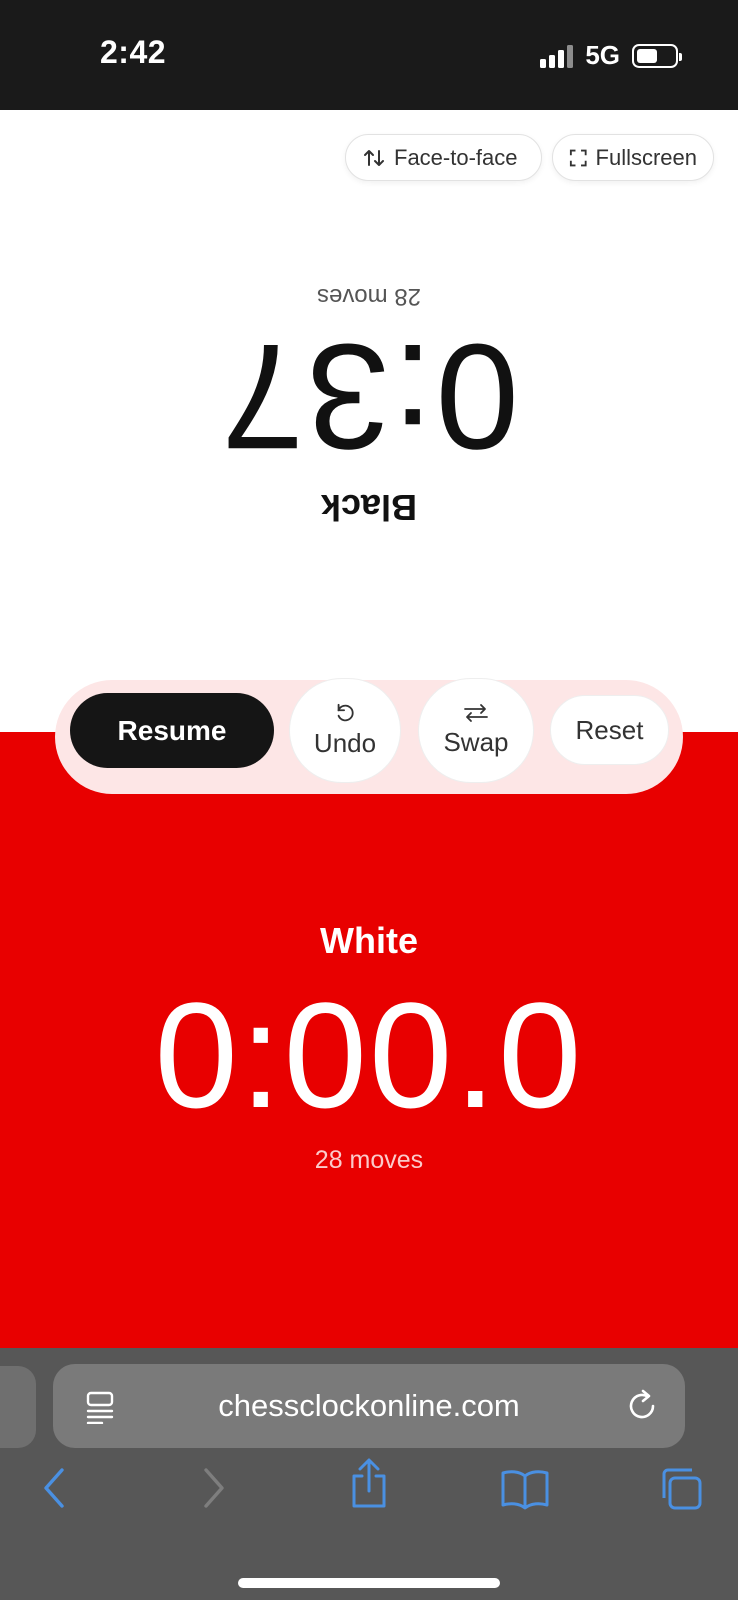 The height and width of the screenshot is (1600, 738). What do you see at coordinates (456, 157) in the screenshot?
I see `face-to-face-label: Face-to-face` at bounding box center [456, 157].